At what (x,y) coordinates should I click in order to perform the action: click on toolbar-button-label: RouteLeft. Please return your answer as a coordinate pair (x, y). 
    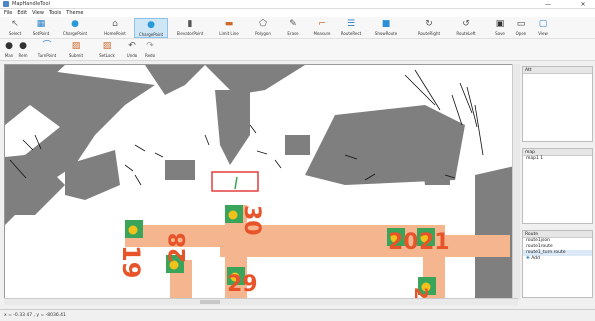
    Looking at the image, I should click on (466, 33).